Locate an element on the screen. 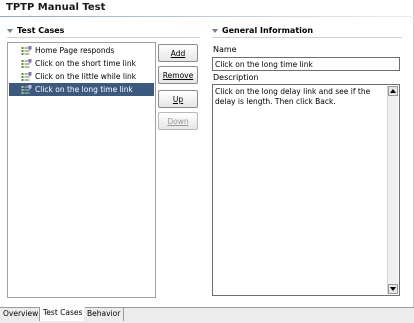 The height and width of the screenshot is (323, 414). test-cases-section-header: Test Cases is located at coordinates (35, 30).